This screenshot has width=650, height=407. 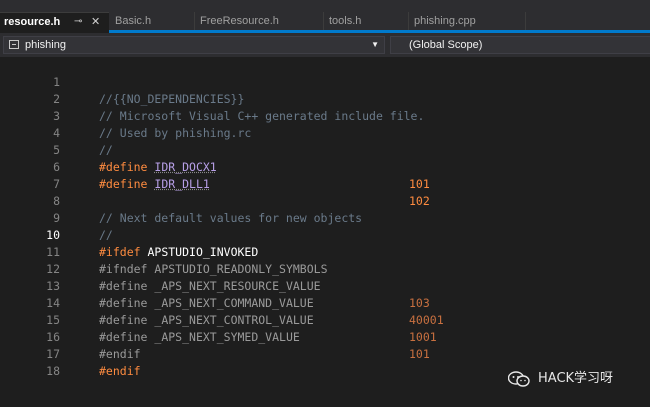 I want to click on chevron-down-icon: ▼, so click(x=375, y=44).